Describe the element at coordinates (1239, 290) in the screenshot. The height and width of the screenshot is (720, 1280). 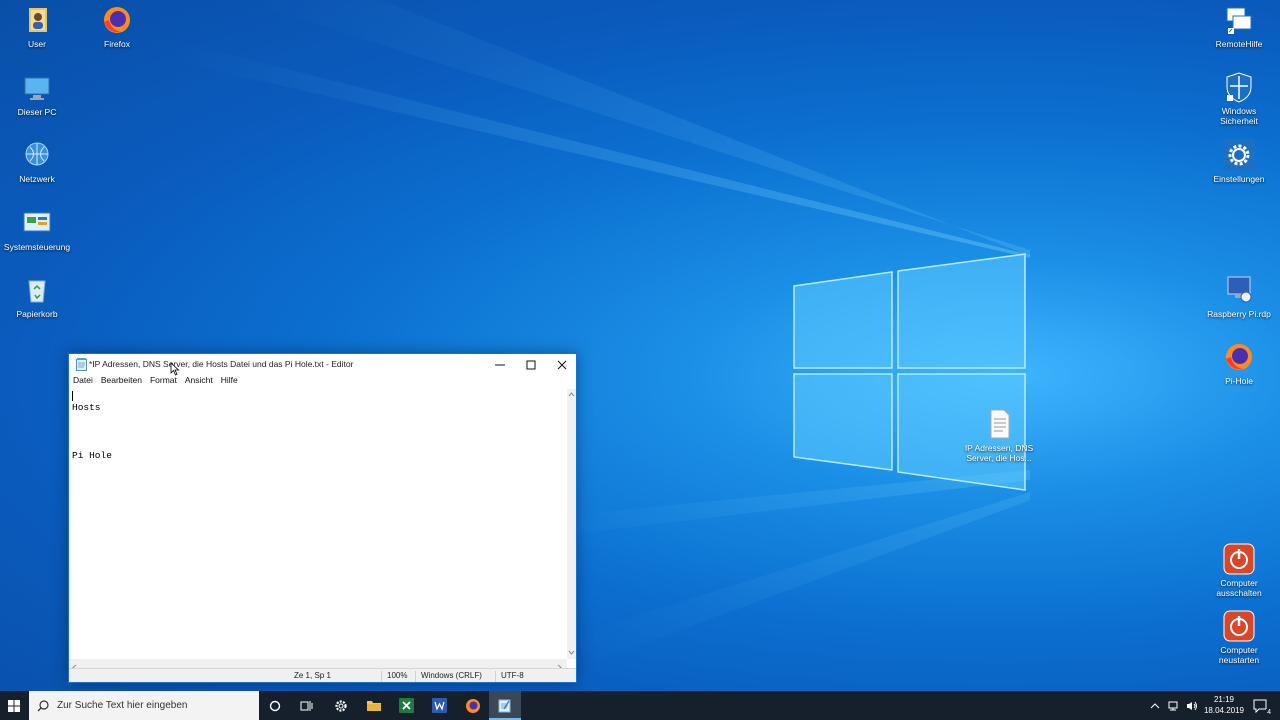
I see `rdp-icon` at that location.